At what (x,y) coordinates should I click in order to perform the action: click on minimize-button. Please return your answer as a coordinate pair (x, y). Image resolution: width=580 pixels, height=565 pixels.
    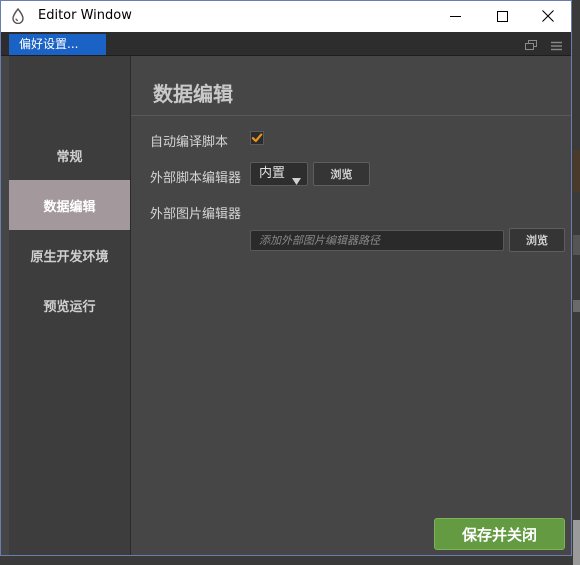
    Looking at the image, I should click on (455, 16).